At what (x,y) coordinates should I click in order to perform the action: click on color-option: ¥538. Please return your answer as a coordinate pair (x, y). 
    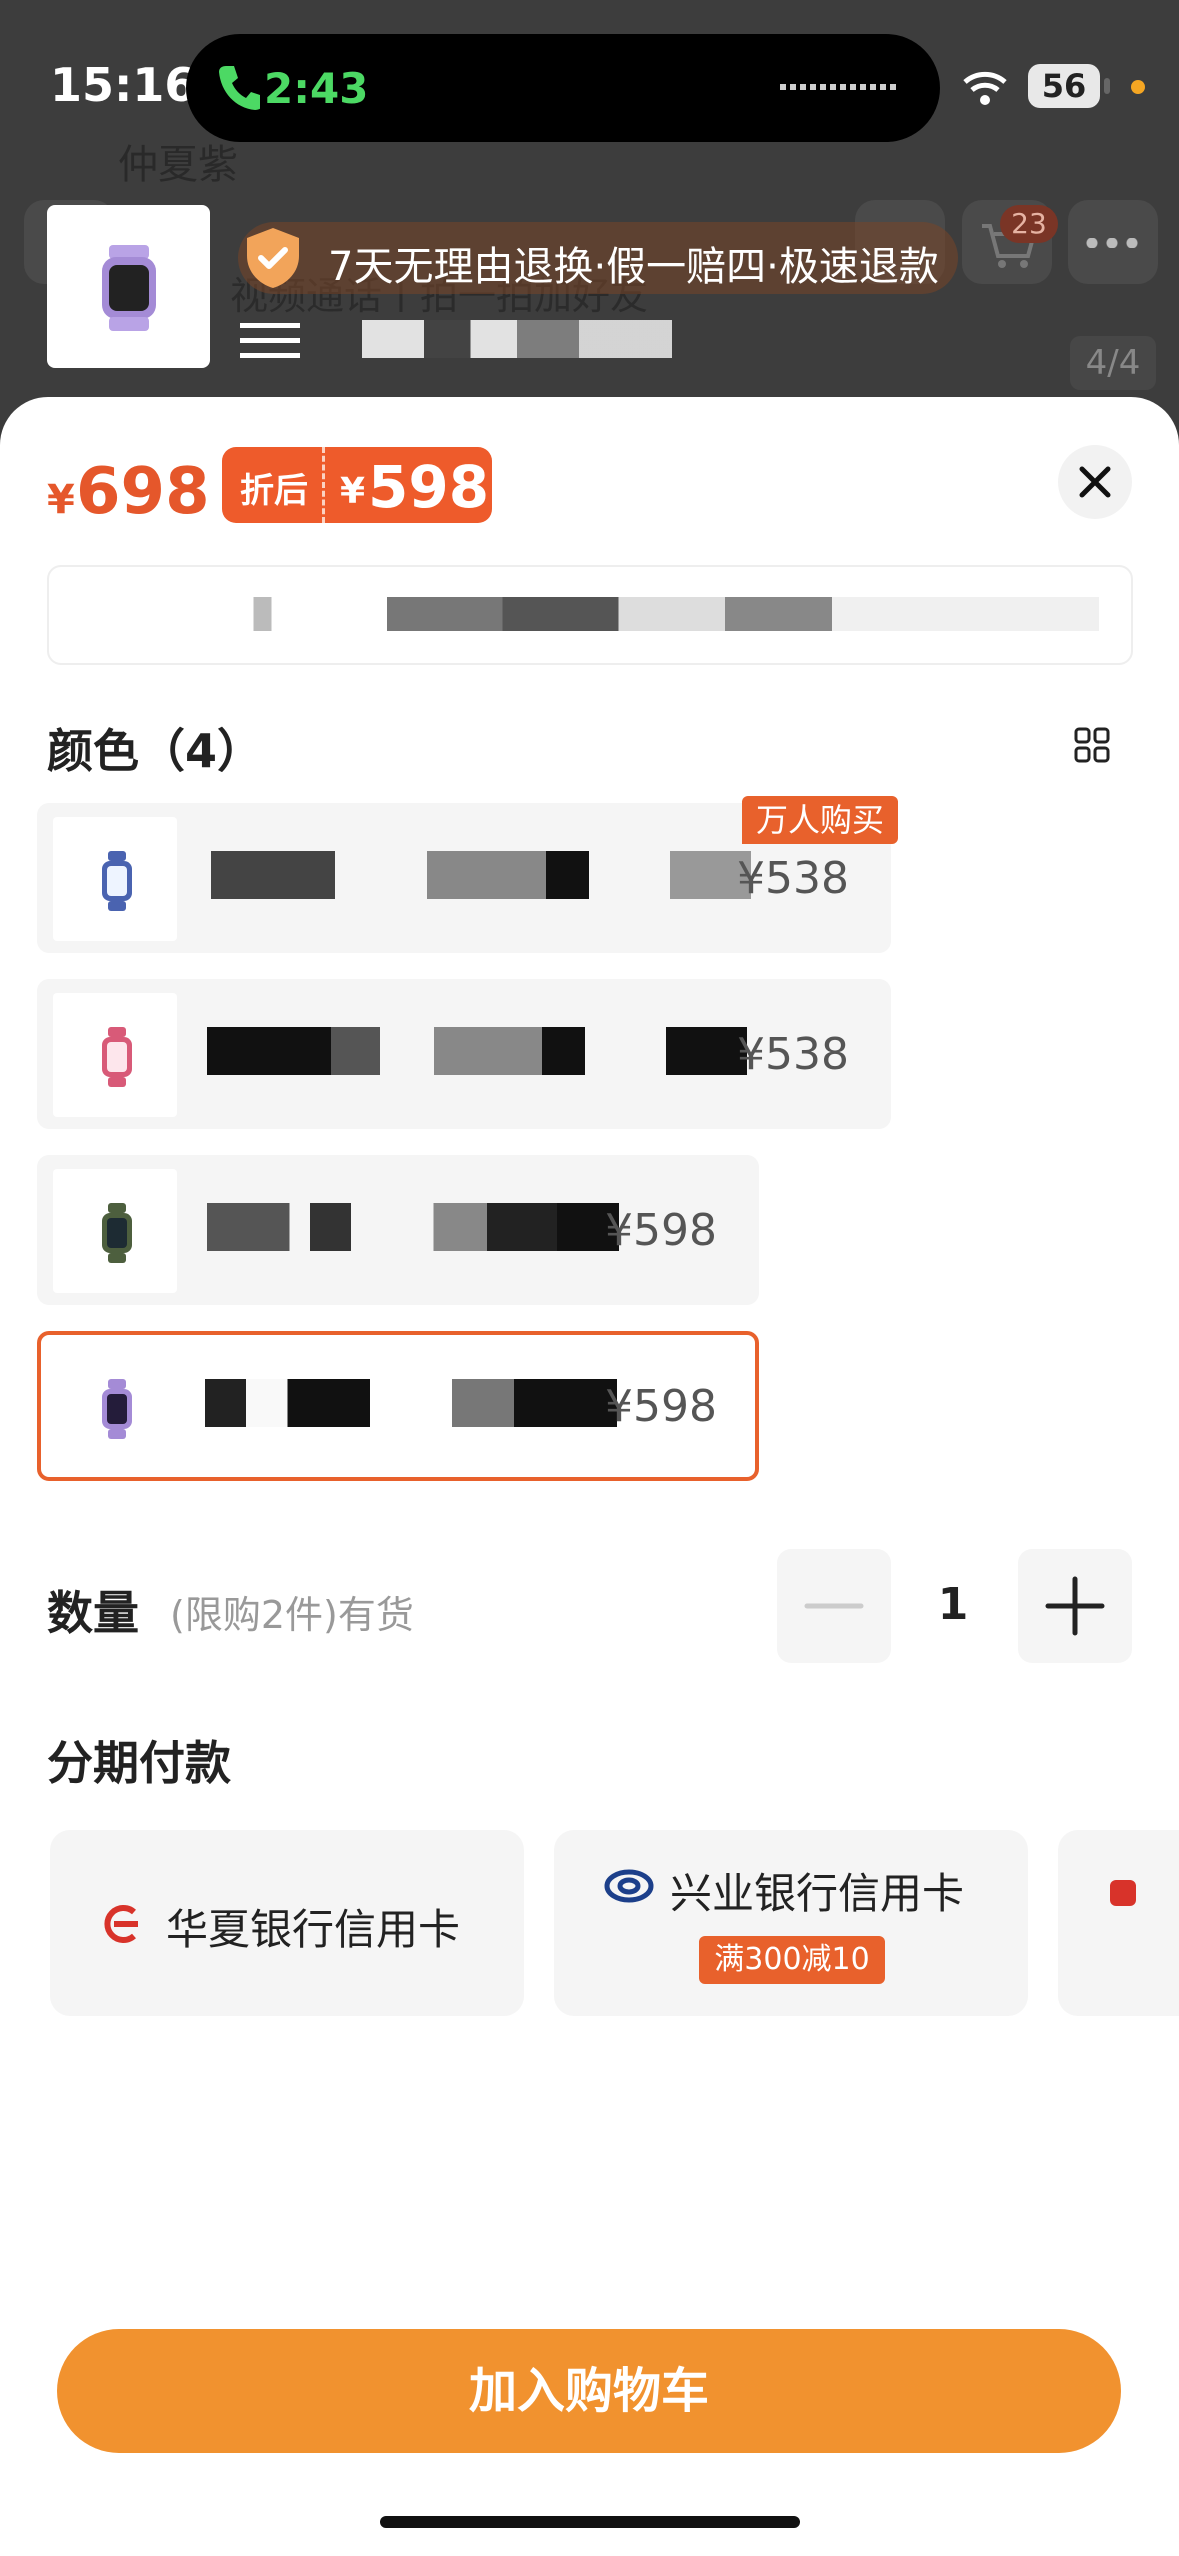
    Looking at the image, I should click on (464, 1054).